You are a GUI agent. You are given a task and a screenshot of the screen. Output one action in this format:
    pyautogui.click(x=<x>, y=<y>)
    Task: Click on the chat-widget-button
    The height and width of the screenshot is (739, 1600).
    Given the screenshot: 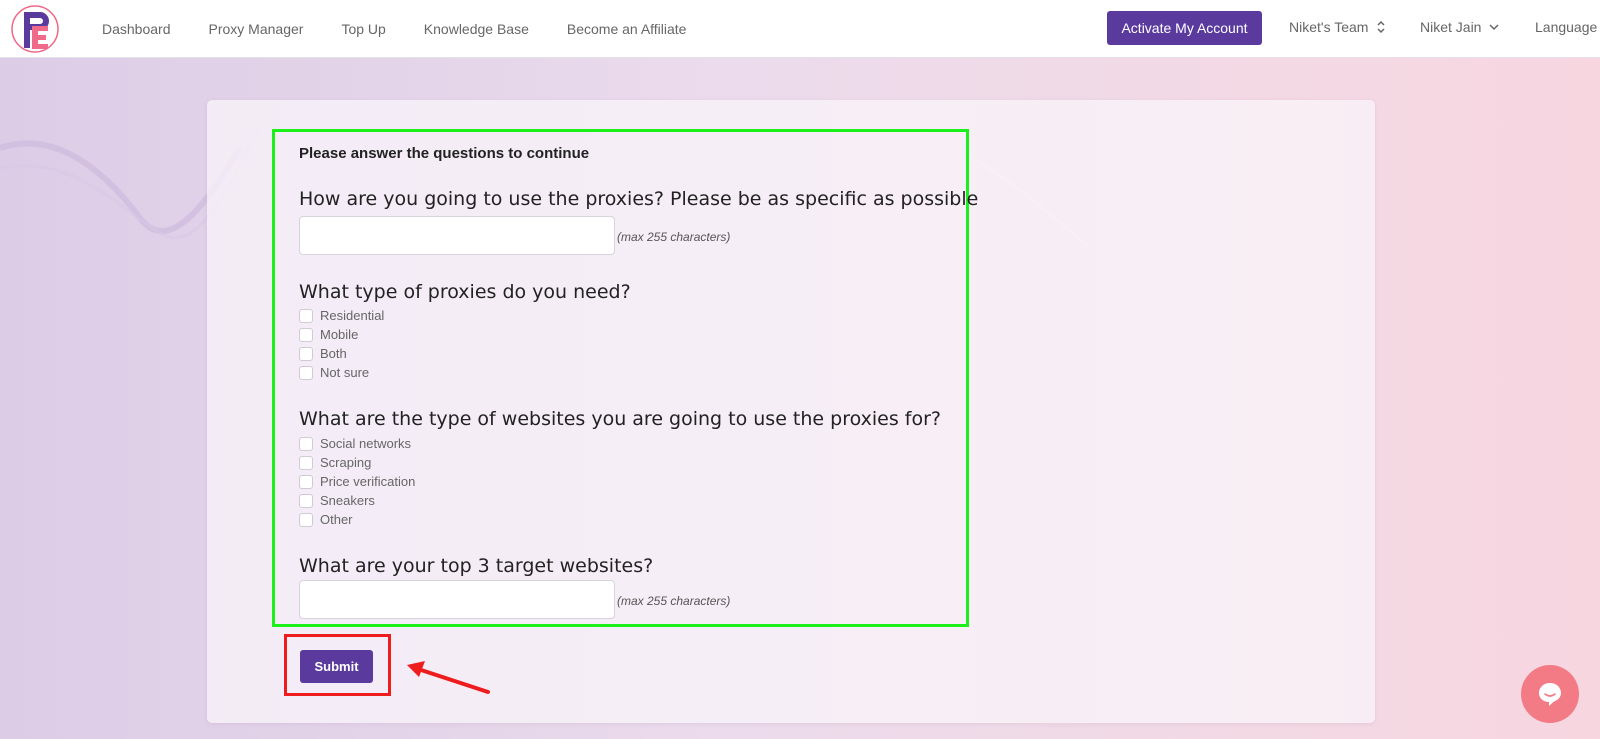 What is the action you would take?
    pyautogui.click(x=1550, y=694)
    